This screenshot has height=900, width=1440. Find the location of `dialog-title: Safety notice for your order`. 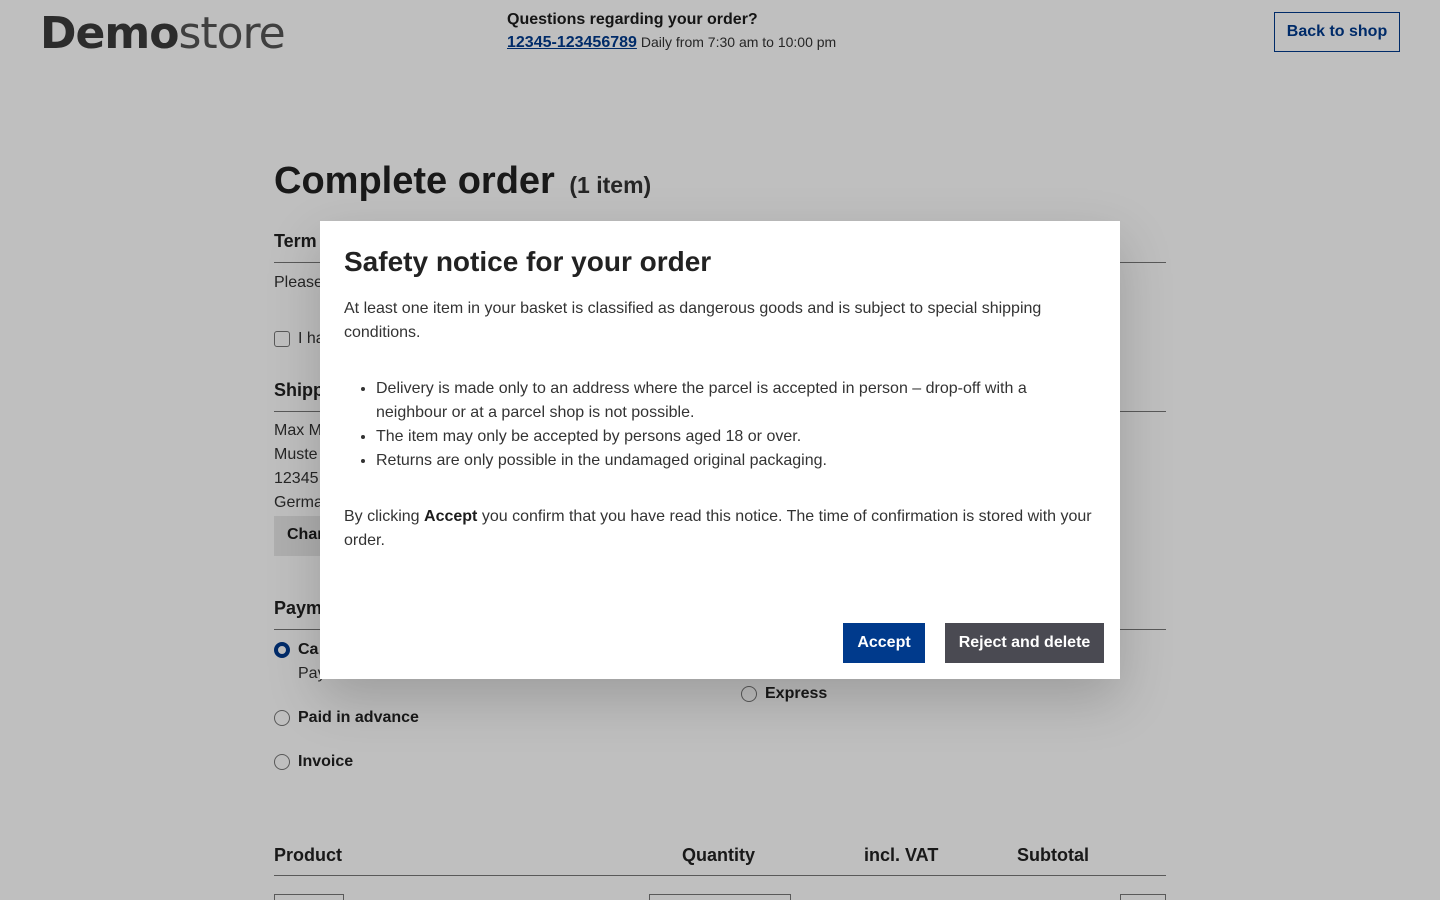

dialog-title: Safety notice for your order is located at coordinates (528, 261).